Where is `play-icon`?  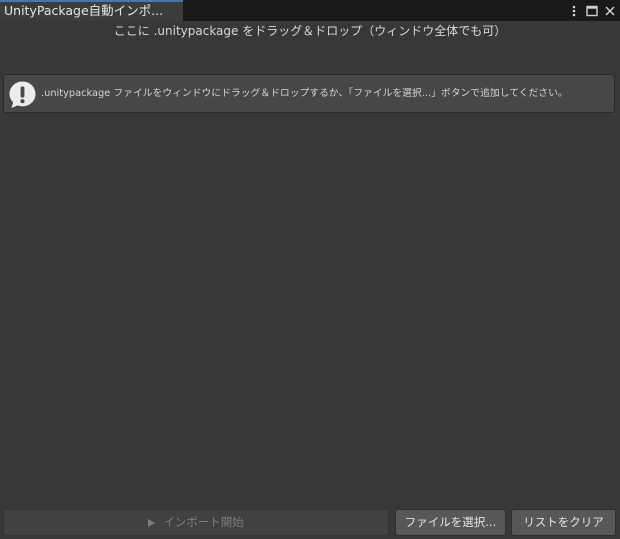 play-icon is located at coordinates (152, 523).